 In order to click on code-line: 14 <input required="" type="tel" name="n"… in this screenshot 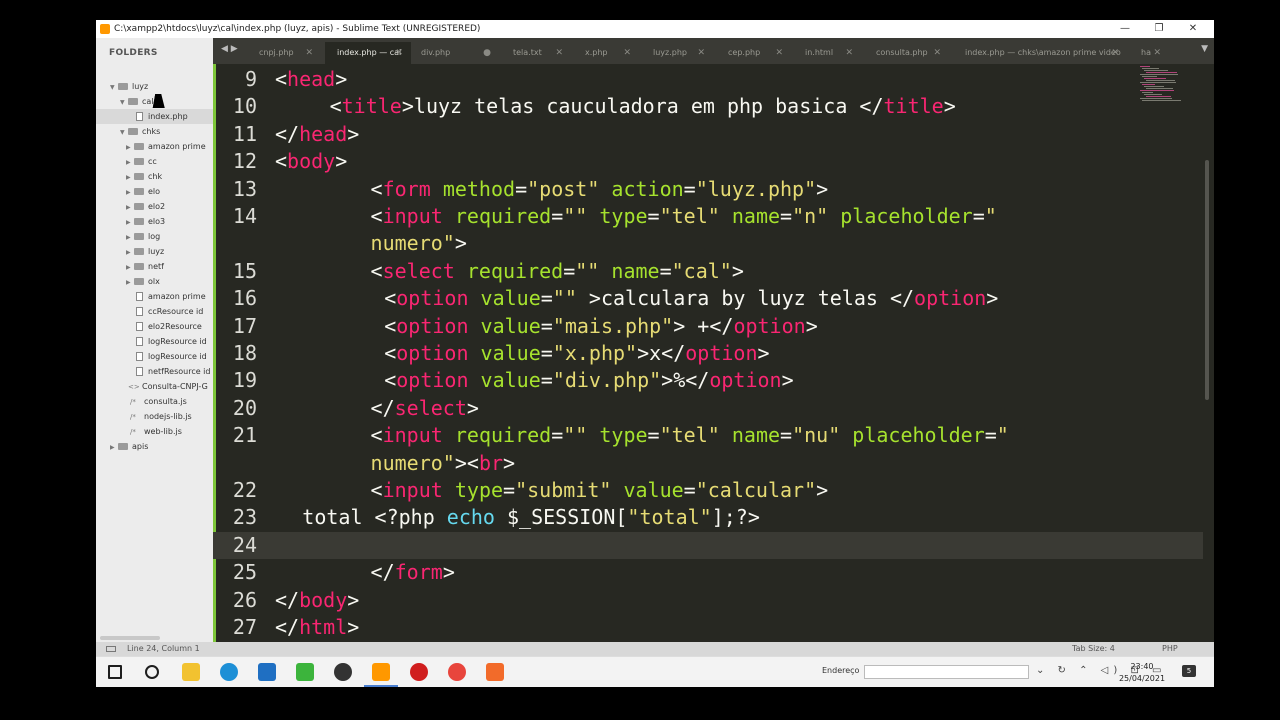, I will do `click(708, 216)`.